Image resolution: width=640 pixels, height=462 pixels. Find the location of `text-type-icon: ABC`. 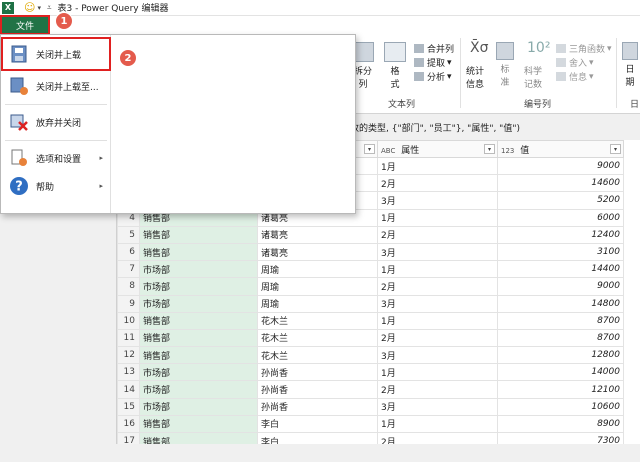

text-type-icon: ABC is located at coordinates (388, 151).